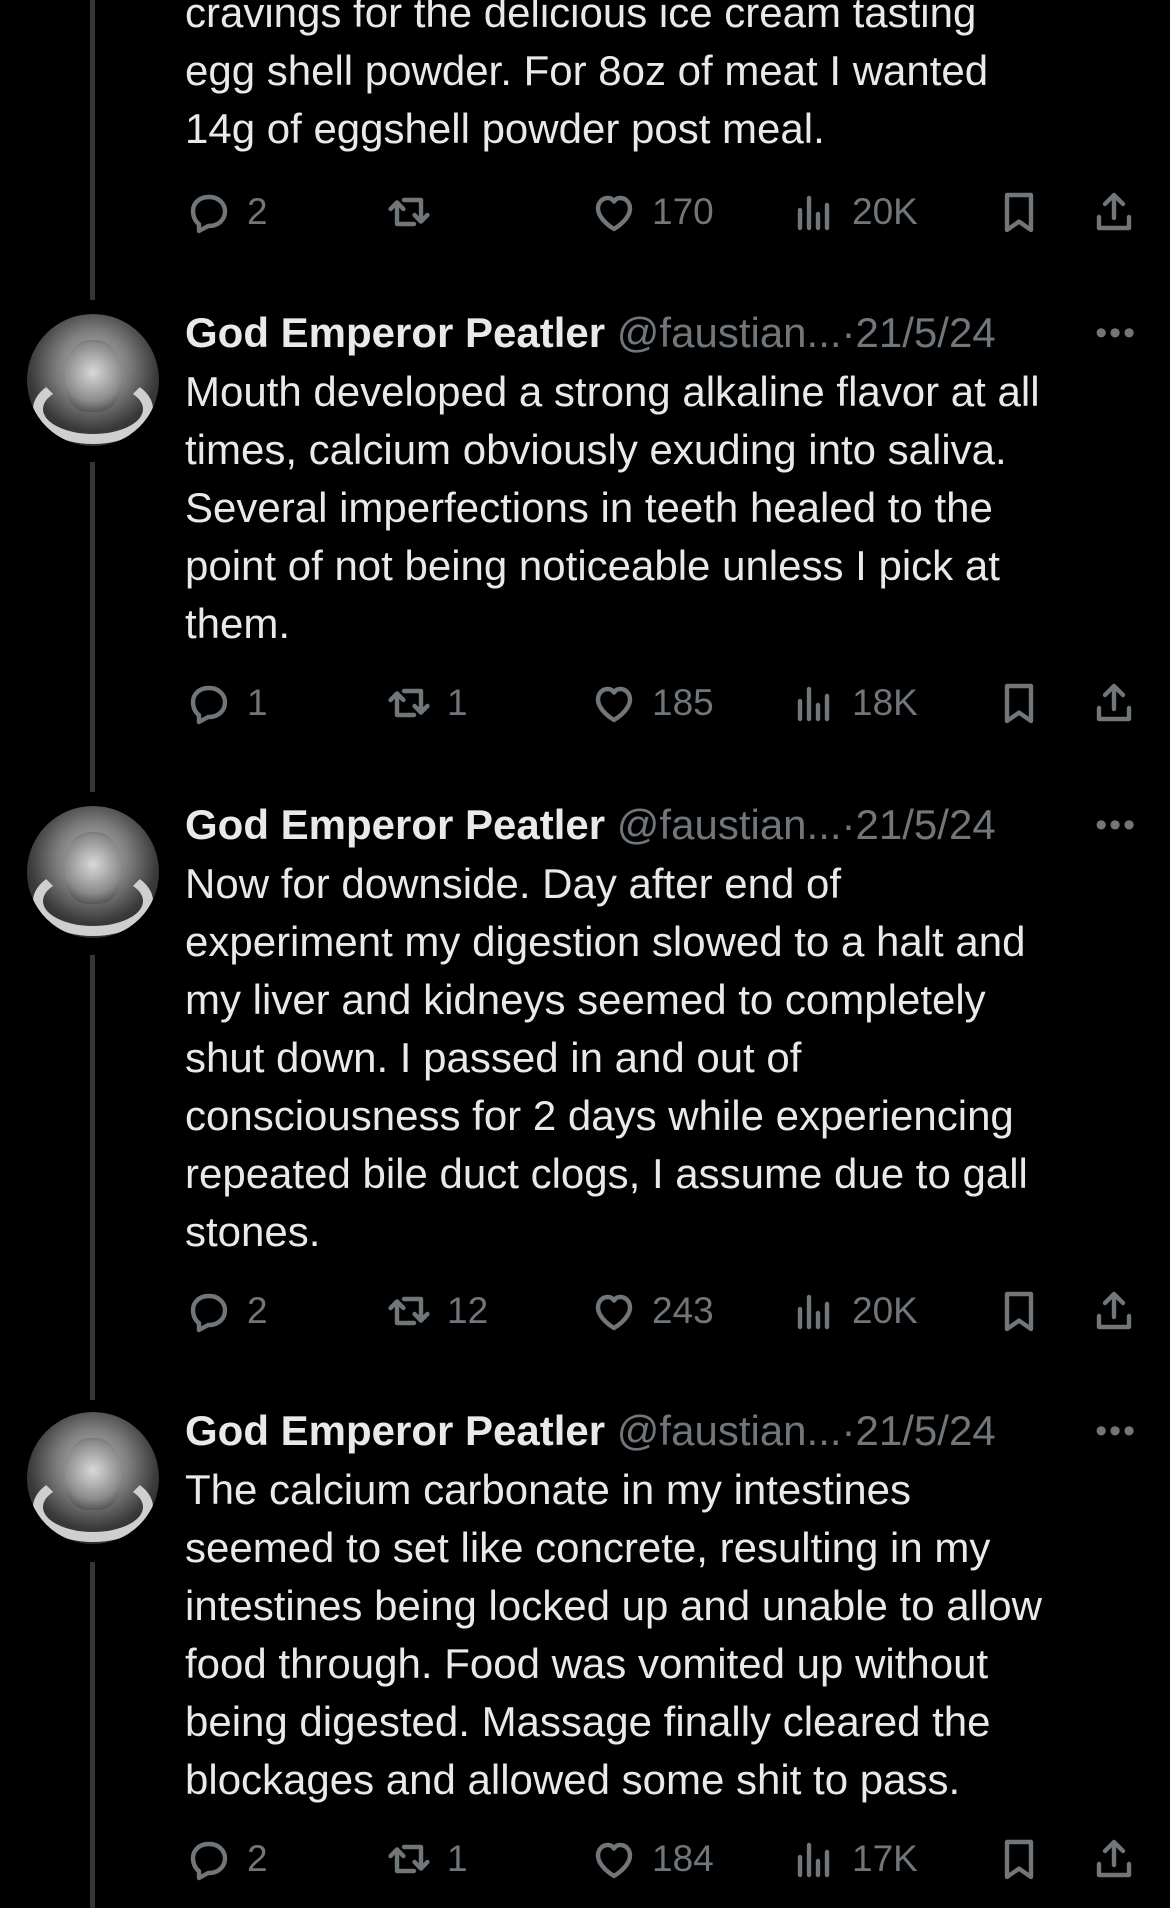 The height and width of the screenshot is (1908, 1170). What do you see at coordinates (885, 1858) in the screenshot?
I see `view-count: 17K` at bounding box center [885, 1858].